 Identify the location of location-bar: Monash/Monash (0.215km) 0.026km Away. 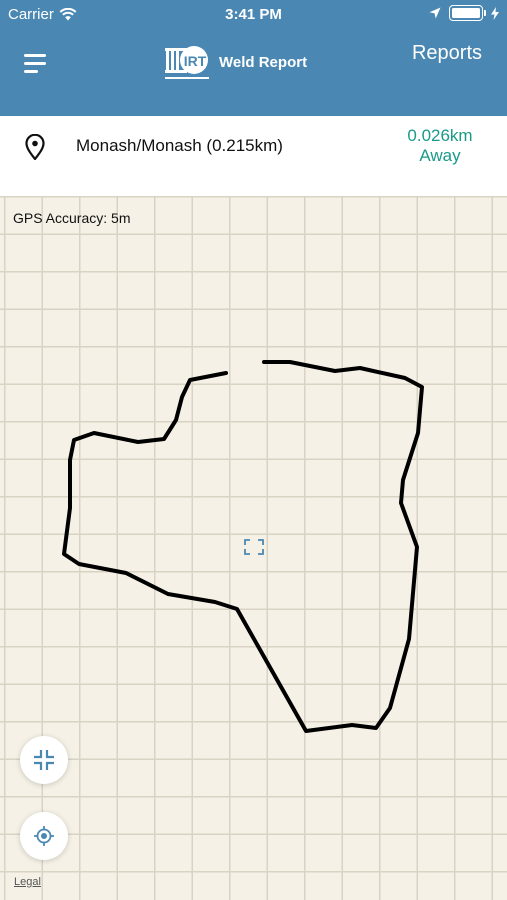
(253, 156).